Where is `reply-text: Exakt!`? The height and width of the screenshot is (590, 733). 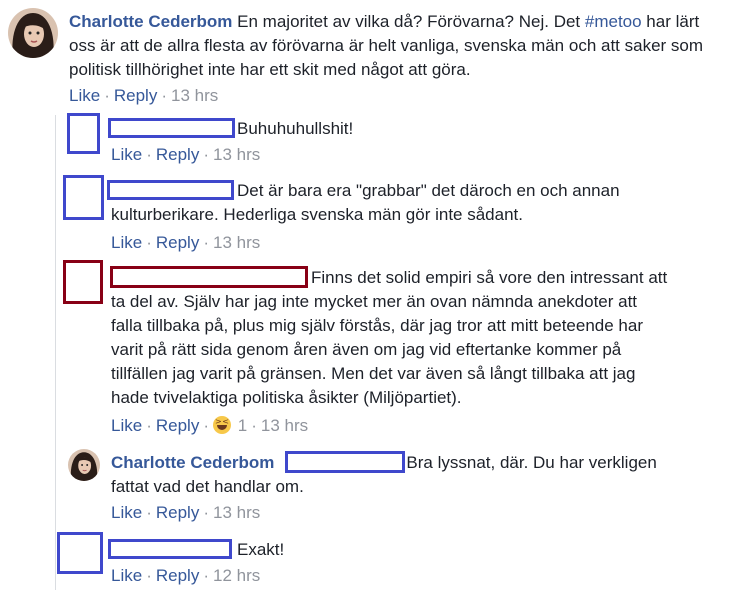 reply-text: Exakt! is located at coordinates (260, 550).